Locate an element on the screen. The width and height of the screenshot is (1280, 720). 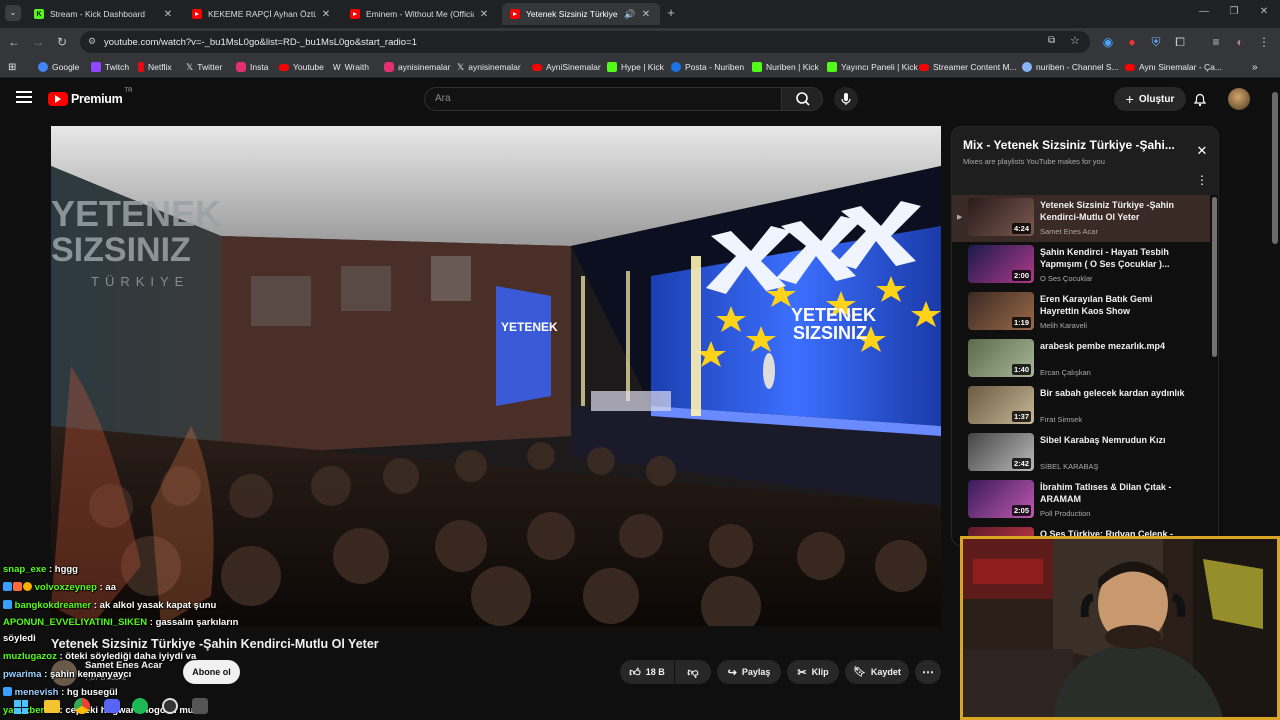
bookmark-youtube: Youtube is located at coordinates (301, 67).